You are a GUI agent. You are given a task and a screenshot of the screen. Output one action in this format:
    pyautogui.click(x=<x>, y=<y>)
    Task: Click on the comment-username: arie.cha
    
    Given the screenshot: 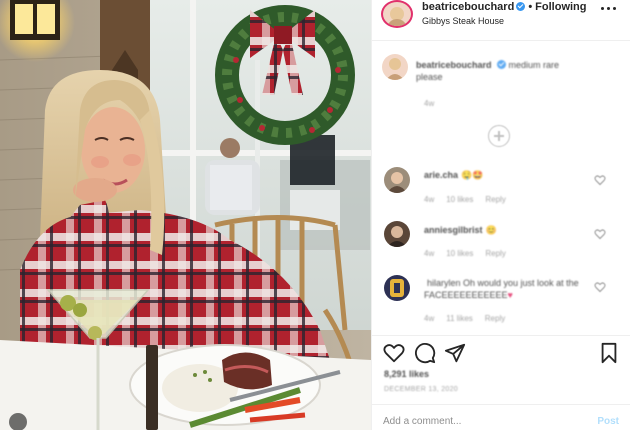 What is the action you would take?
    pyautogui.click(x=441, y=175)
    